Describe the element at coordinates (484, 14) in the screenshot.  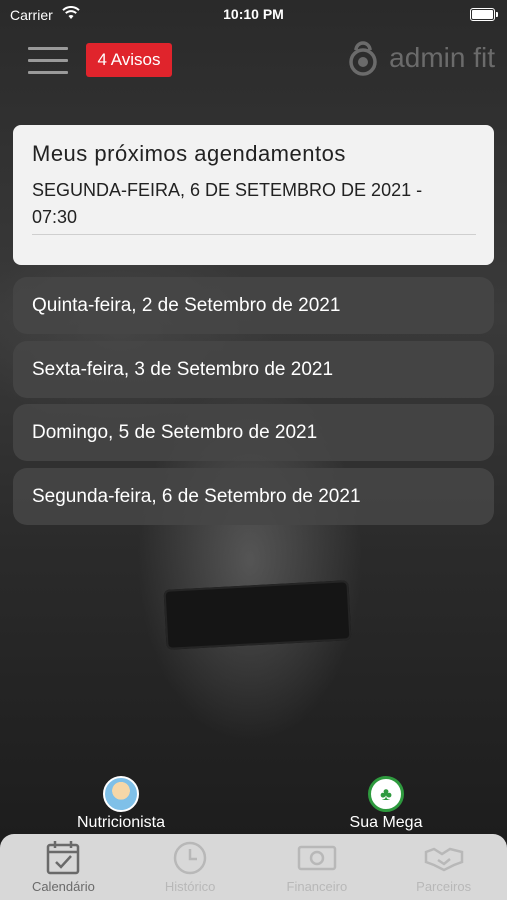
I see `battery-icon` at that location.